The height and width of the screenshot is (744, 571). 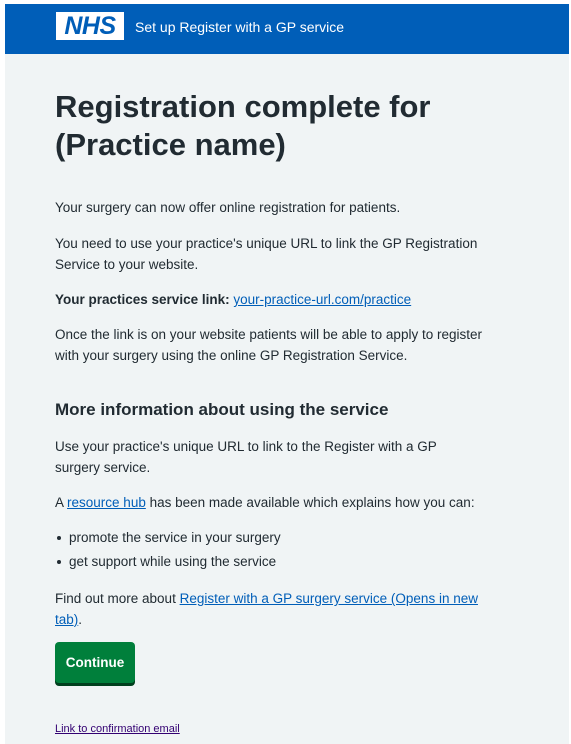 What do you see at coordinates (80, 619) in the screenshot?
I see `find-out-suffix: .` at bounding box center [80, 619].